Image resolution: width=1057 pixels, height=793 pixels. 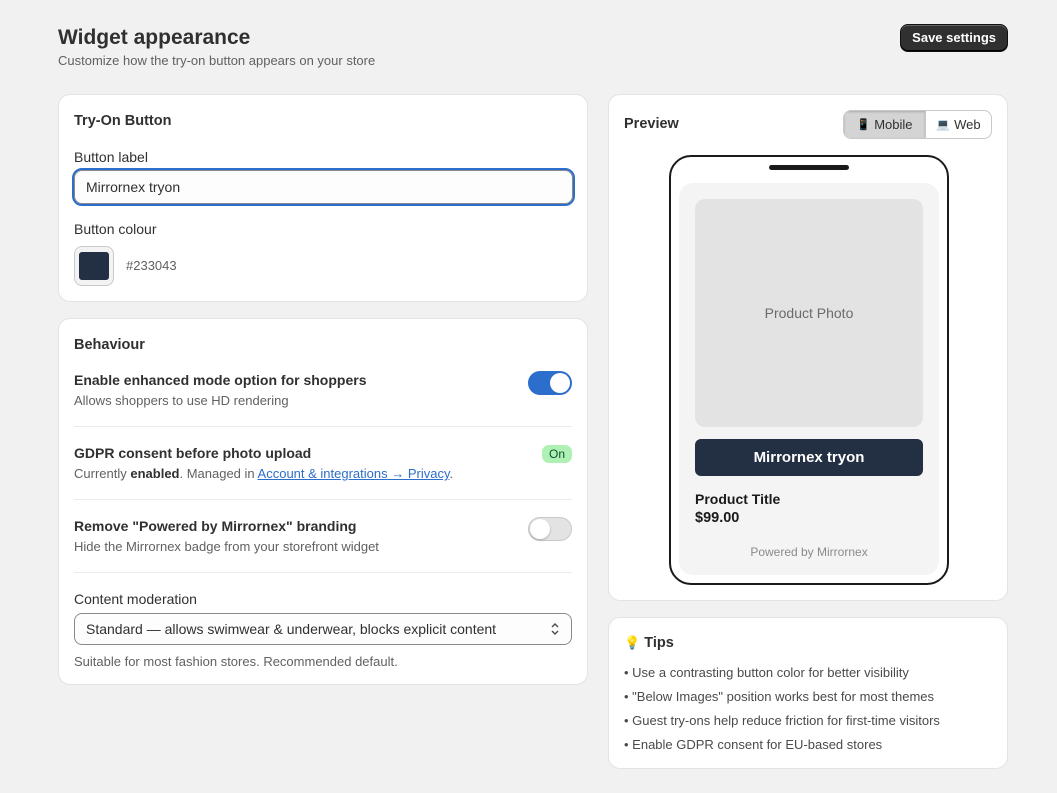 I want to click on colour-hex-value: #233043, so click(x=151, y=265).